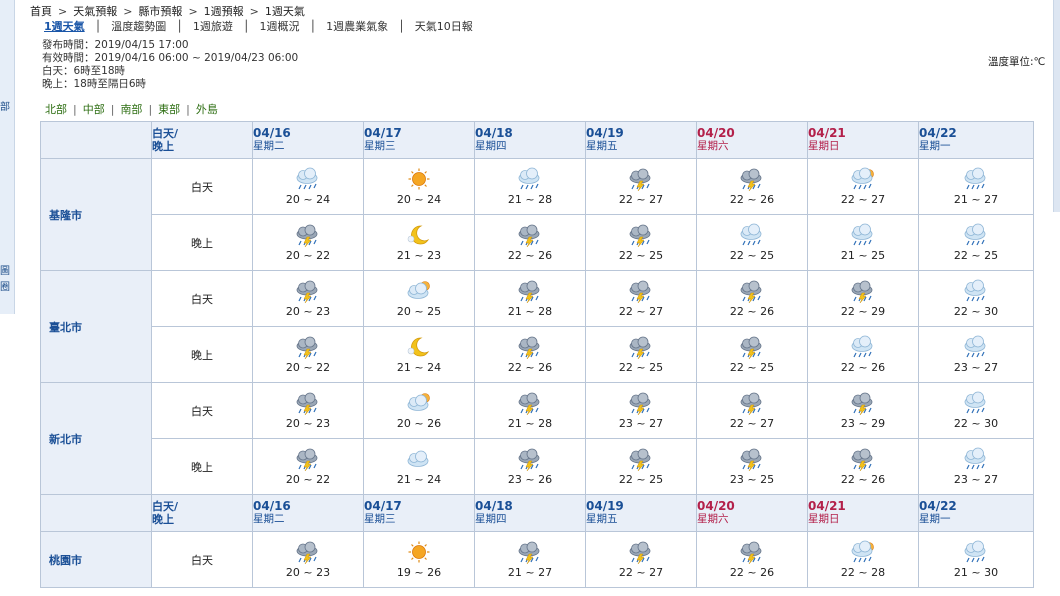 The height and width of the screenshot is (596, 1060). Describe the element at coordinates (284, 11) in the screenshot. I see `breadcrumb-current: 1週天氣` at that location.